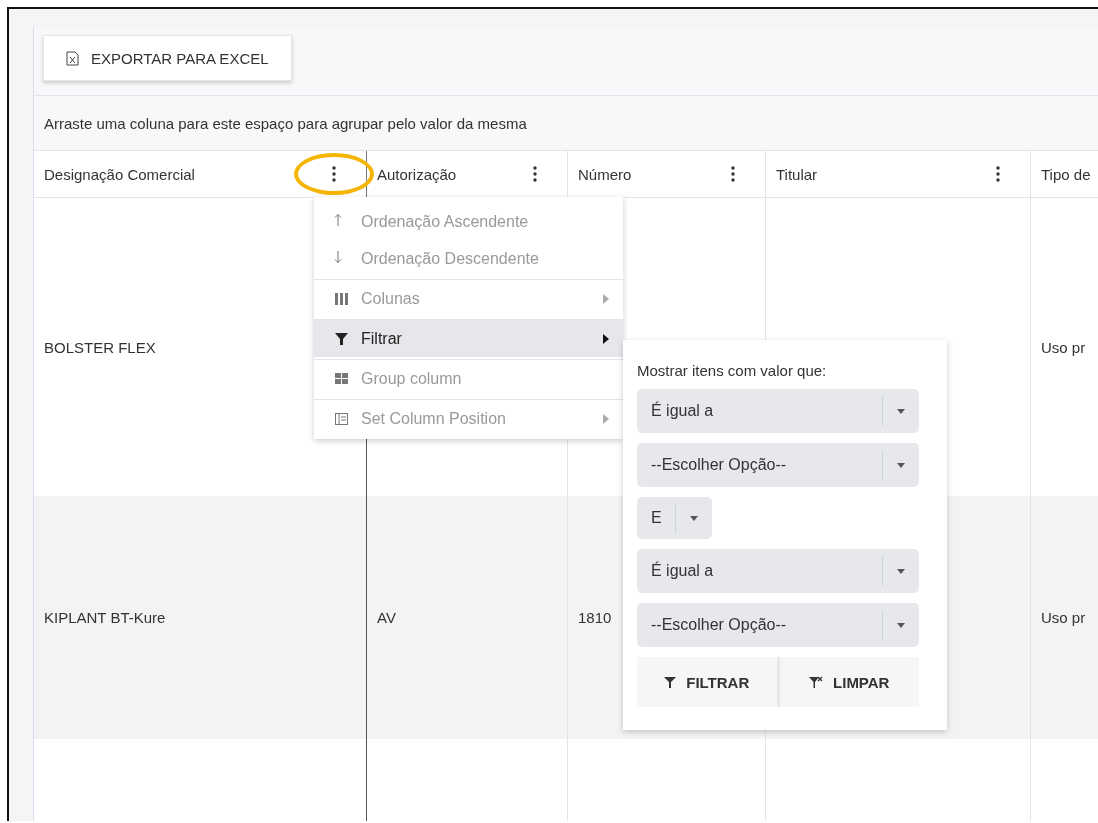  I want to click on table-cell: KIPLANT BT-Kure, so click(105, 617).